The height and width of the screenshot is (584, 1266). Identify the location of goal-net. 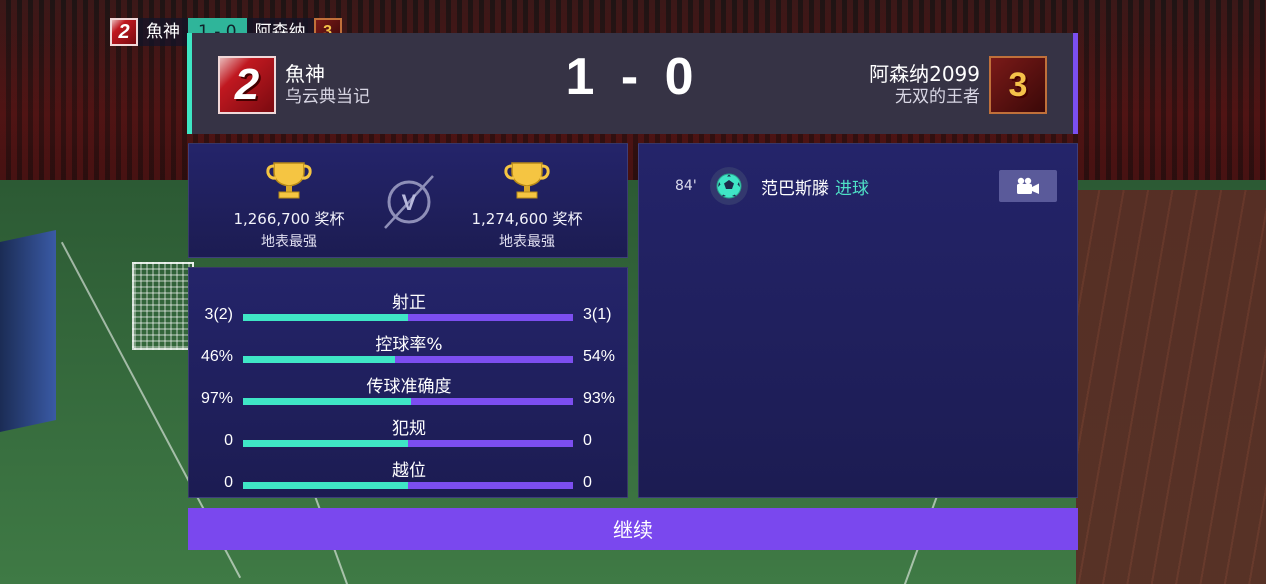
(163, 306).